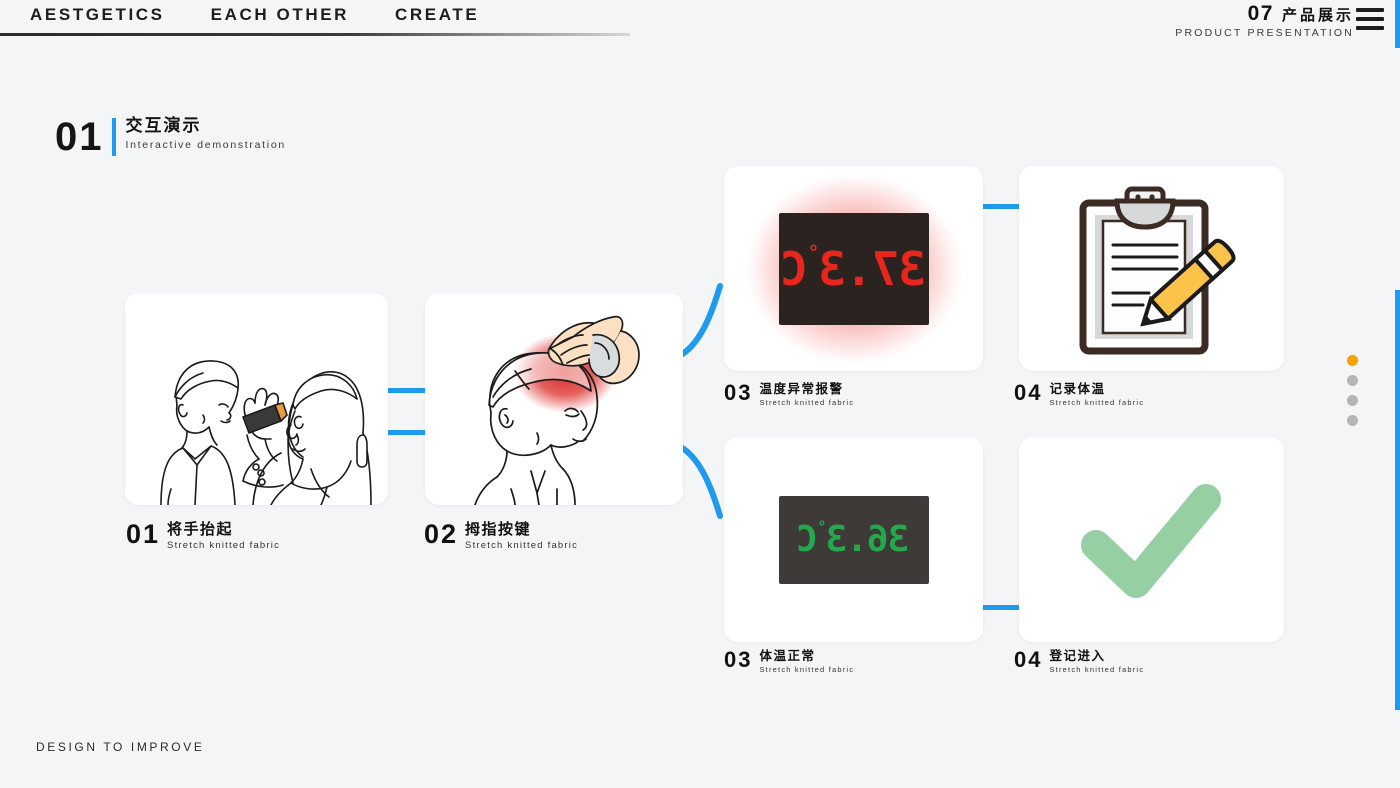 The width and height of the screenshot is (1400, 788). I want to click on green-checkmark-icon, so click(1151, 539).